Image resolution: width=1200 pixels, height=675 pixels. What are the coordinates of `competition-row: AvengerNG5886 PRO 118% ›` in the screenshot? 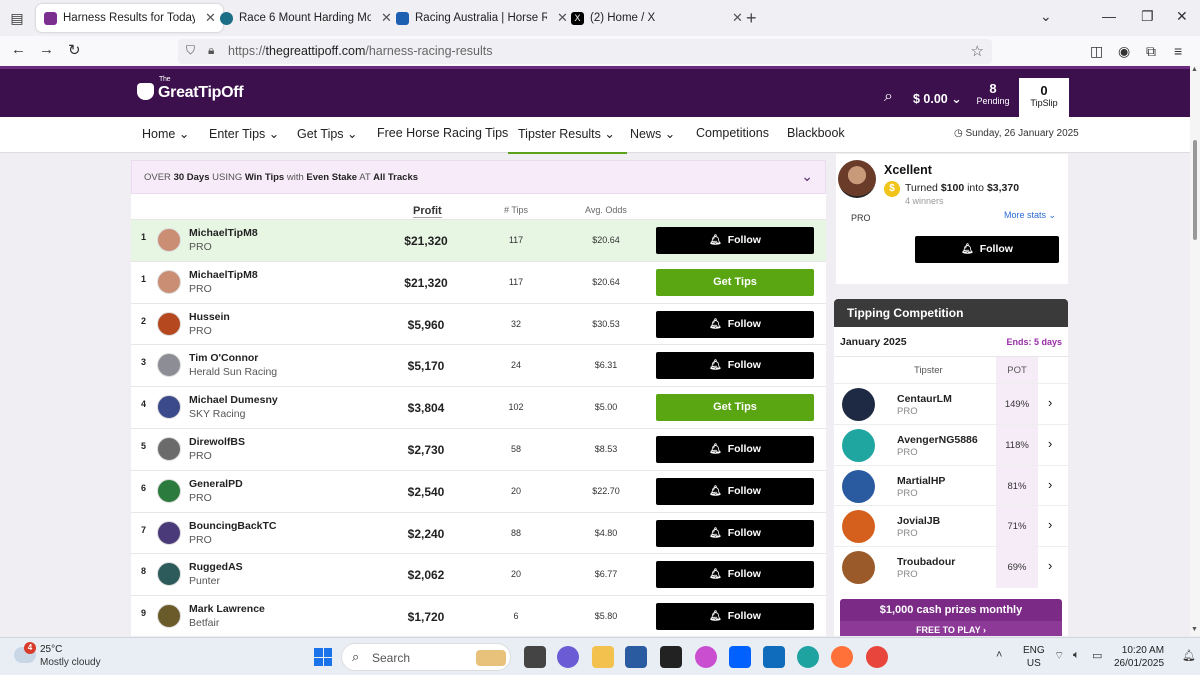 It's located at (951, 444).